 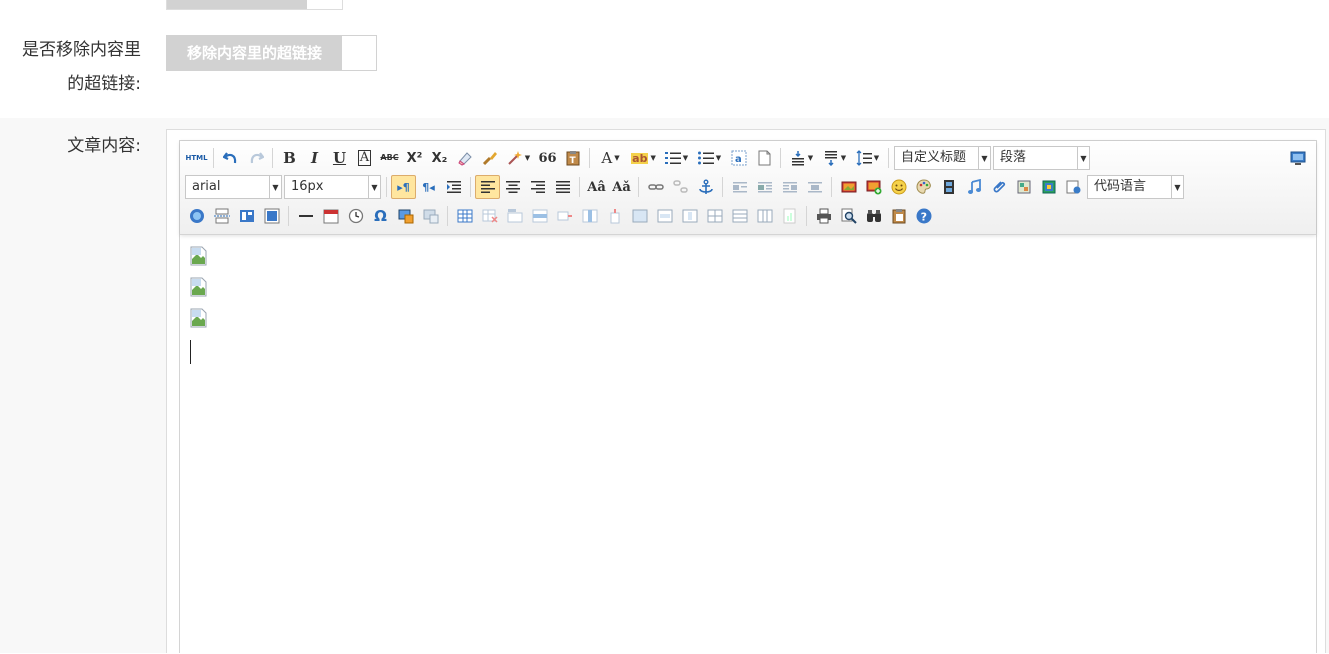 I want to click on page-break-button, so click(x=221, y=216).